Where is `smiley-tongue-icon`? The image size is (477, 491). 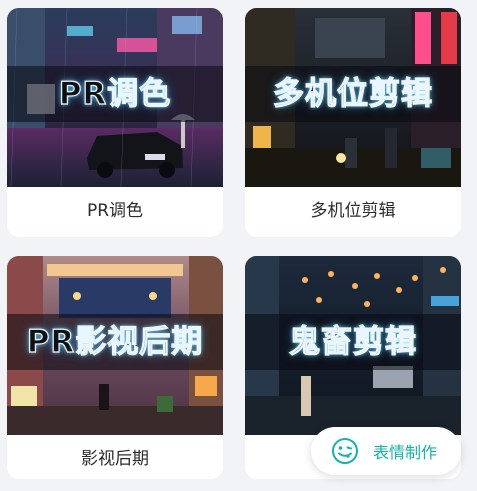 smiley-tongue-icon is located at coordinates (345, 451).